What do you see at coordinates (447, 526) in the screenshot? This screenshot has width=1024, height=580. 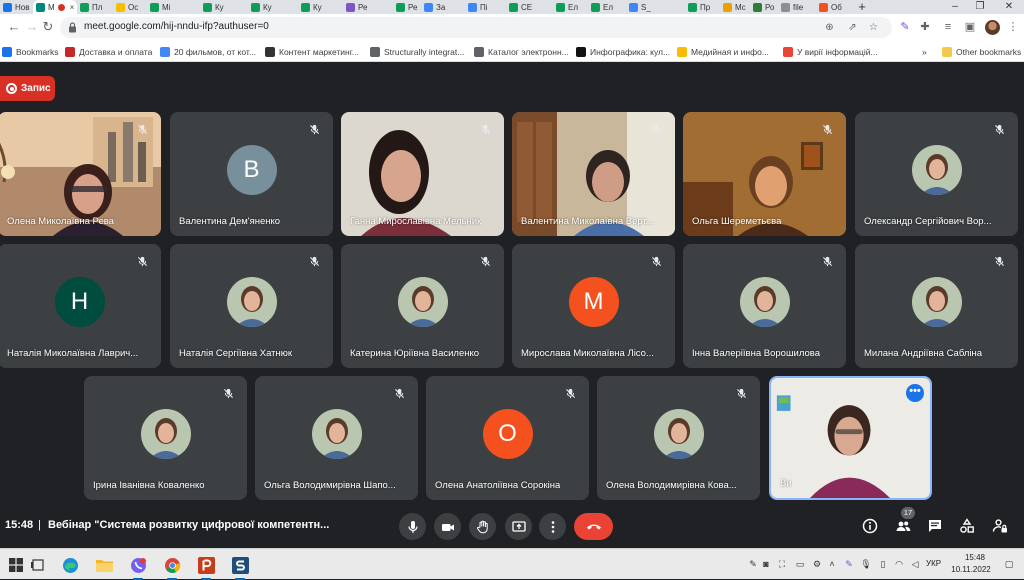 I see `camera-button` at bounding box center [447, 526].